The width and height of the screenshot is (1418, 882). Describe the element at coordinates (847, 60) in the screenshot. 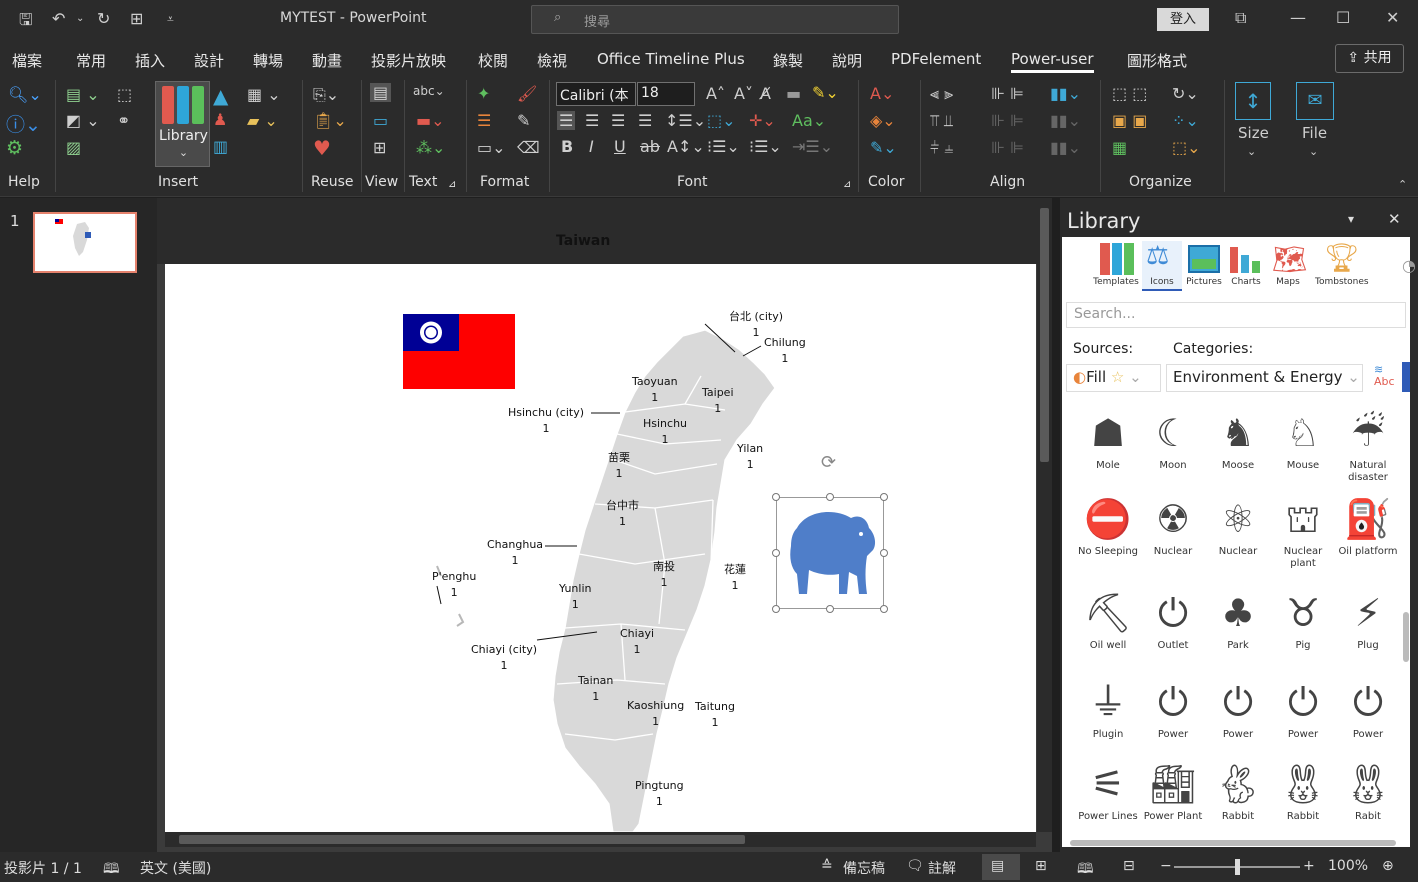

I see `tab-help: 說明` at that location.